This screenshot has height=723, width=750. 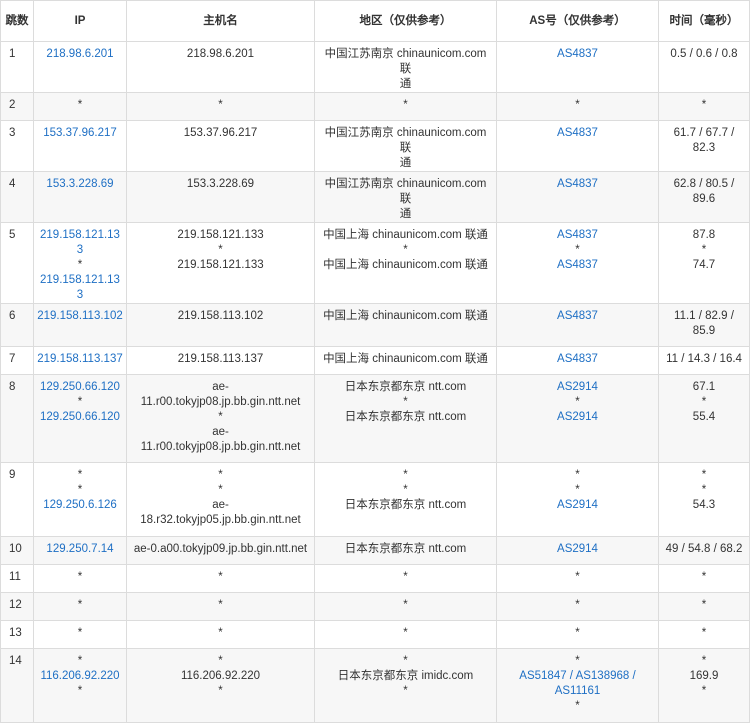 What do you see at coordinates (220, 402) in the screenshot?
I see `cell-text: 11.r00.tokyjp08.jp.bb.gin.ntt.net` at bounding box center [220, 402].